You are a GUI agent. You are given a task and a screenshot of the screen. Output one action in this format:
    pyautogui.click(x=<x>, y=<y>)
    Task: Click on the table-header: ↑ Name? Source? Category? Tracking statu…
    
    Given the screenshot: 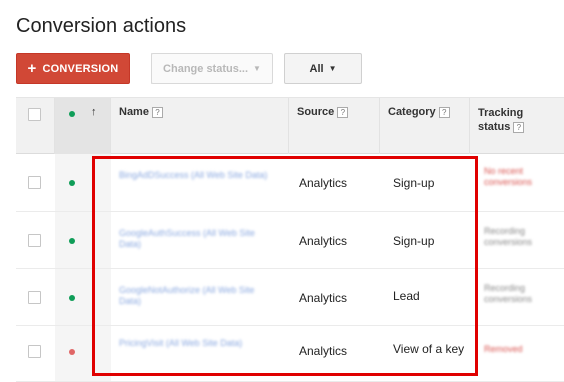 What is the action you would take?
    pyautogui.click(x=290, y=125)
    